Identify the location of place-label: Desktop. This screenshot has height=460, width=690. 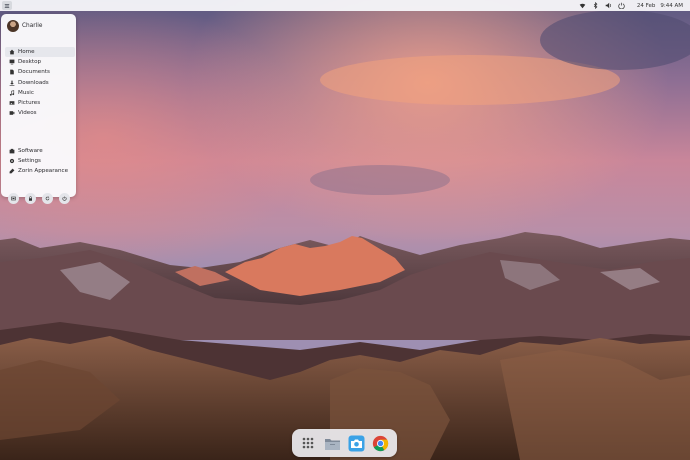
(30, 62).